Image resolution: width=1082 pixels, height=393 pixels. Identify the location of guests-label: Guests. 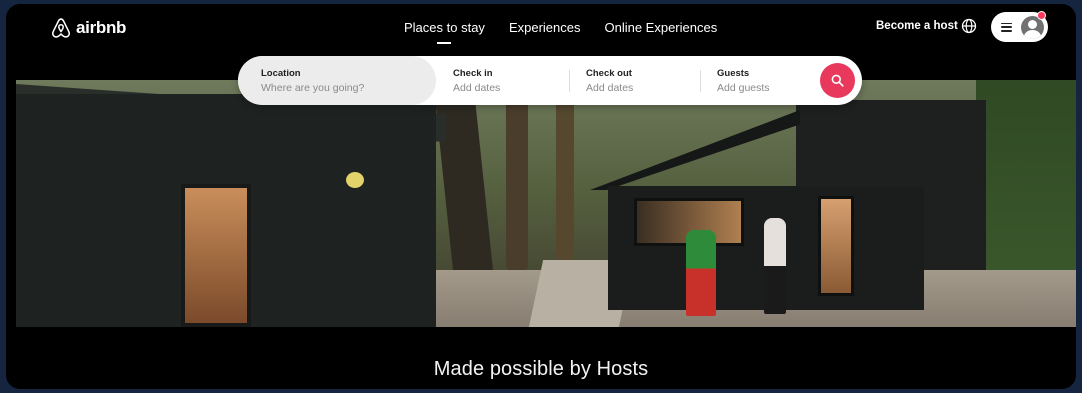
(733, 73).